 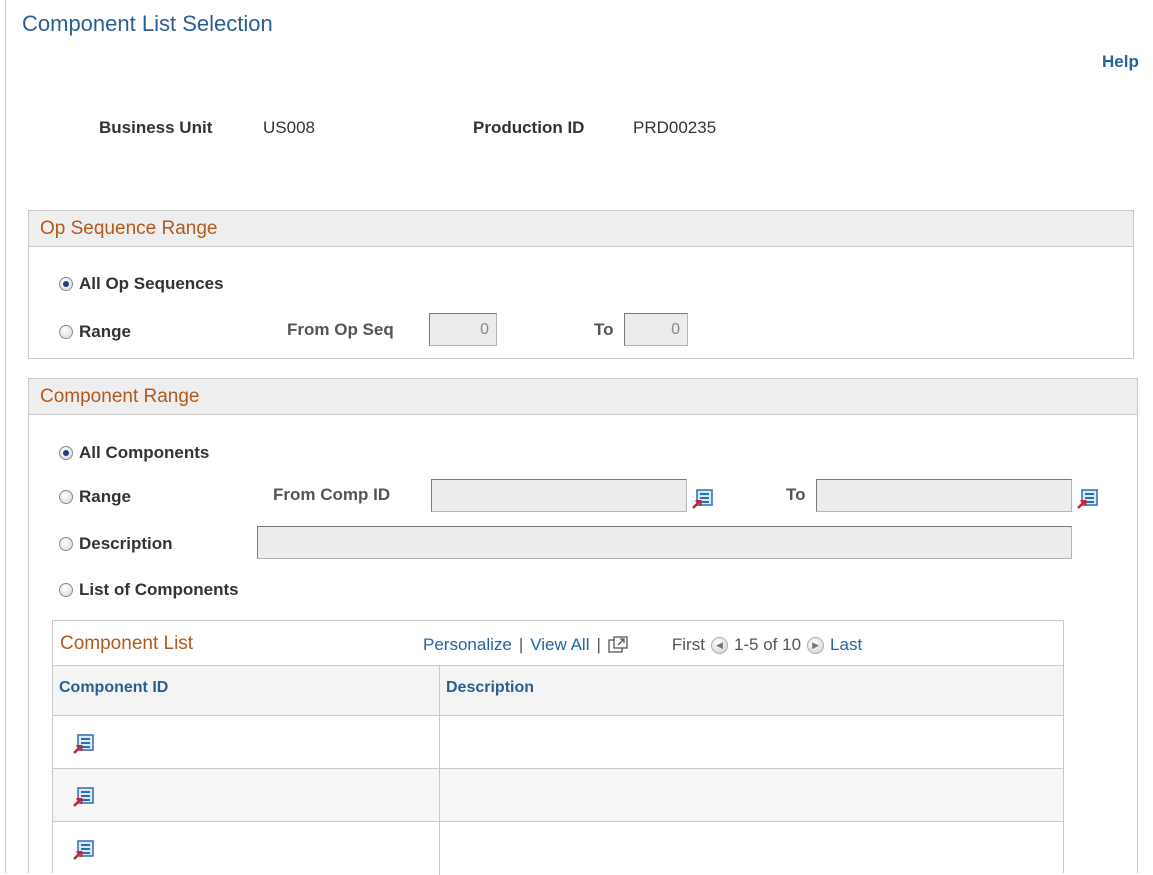 I want to click on component-range-option: Range, so click(x=95, y=497).